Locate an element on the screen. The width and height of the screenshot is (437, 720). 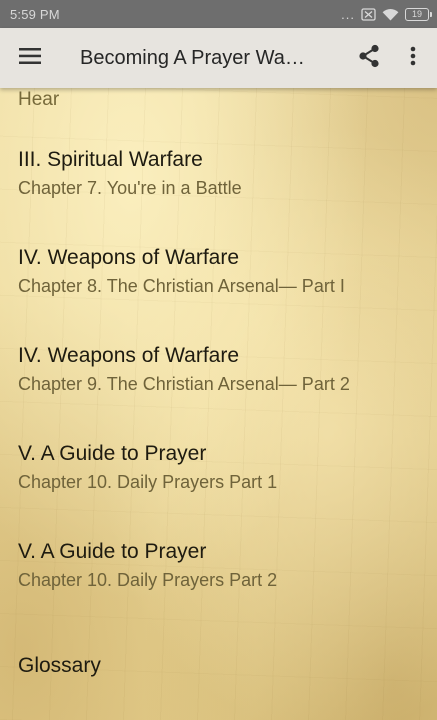
list-item-title: Glossary is located at coordinates (59, 665).